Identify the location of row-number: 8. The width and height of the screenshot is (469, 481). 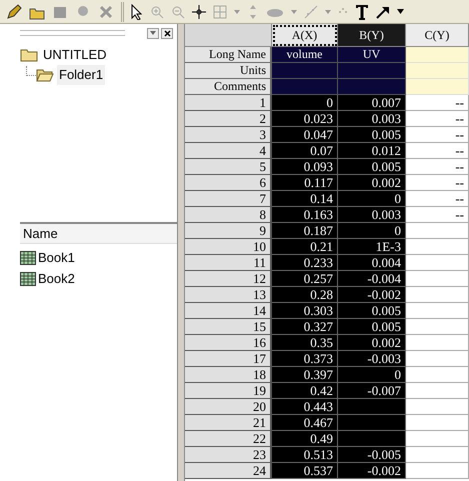
(228, 215).